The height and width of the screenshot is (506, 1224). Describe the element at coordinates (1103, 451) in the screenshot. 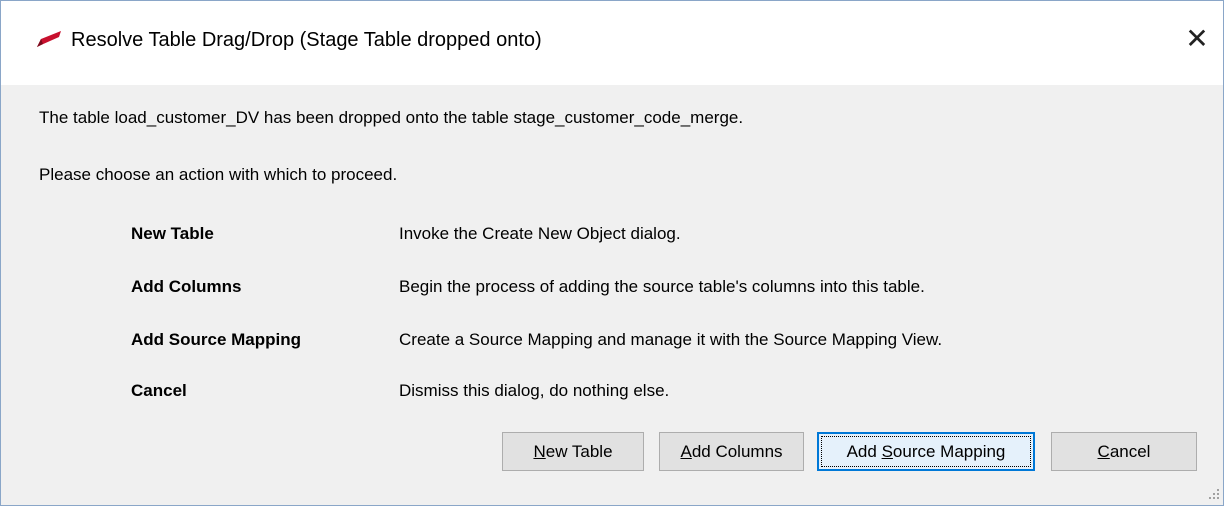

I see `cancel-mnemonic: C` at that location.